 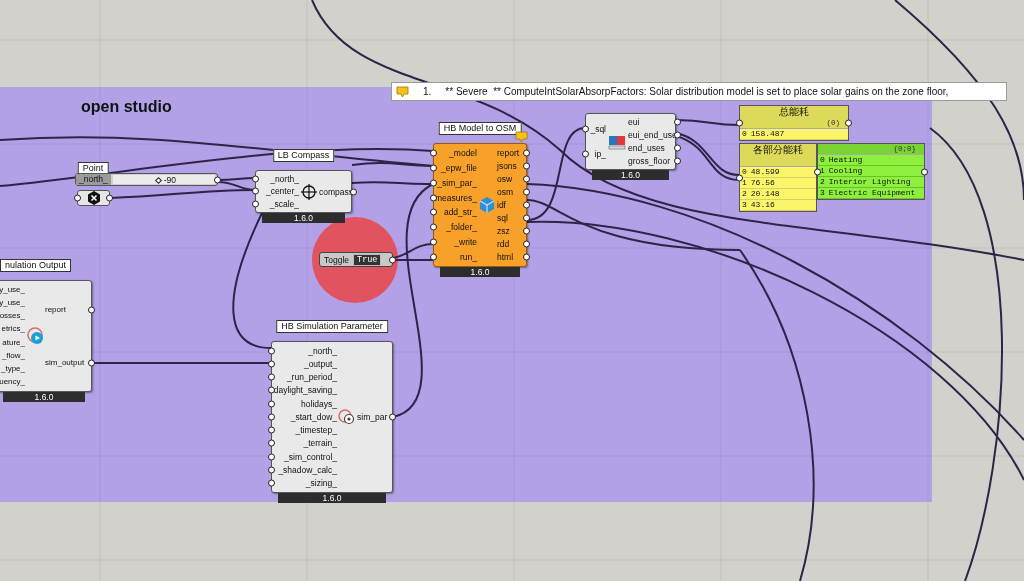 I want to click on panel-value: Interior Lighting, so click(x=869, y=182).